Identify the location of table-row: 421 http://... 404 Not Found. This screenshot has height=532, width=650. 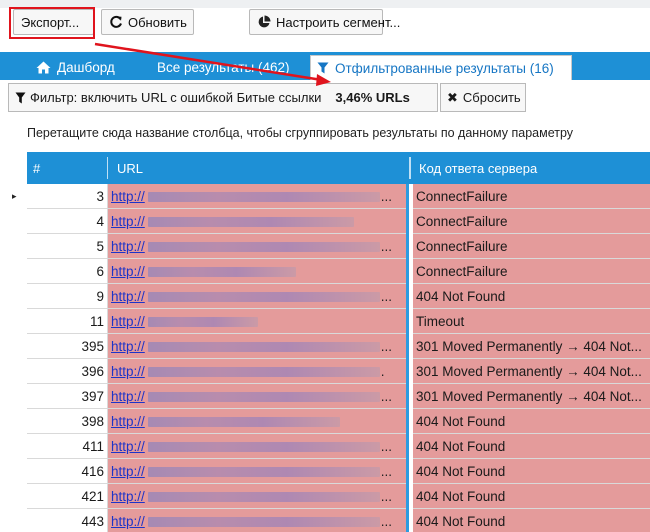
(325, 496).